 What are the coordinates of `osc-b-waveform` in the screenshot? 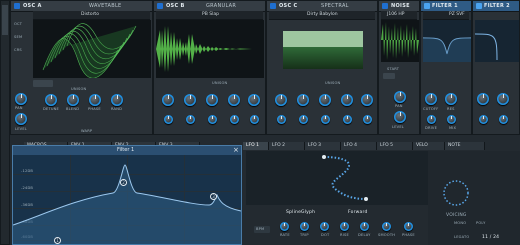 It's located at (210, 49).